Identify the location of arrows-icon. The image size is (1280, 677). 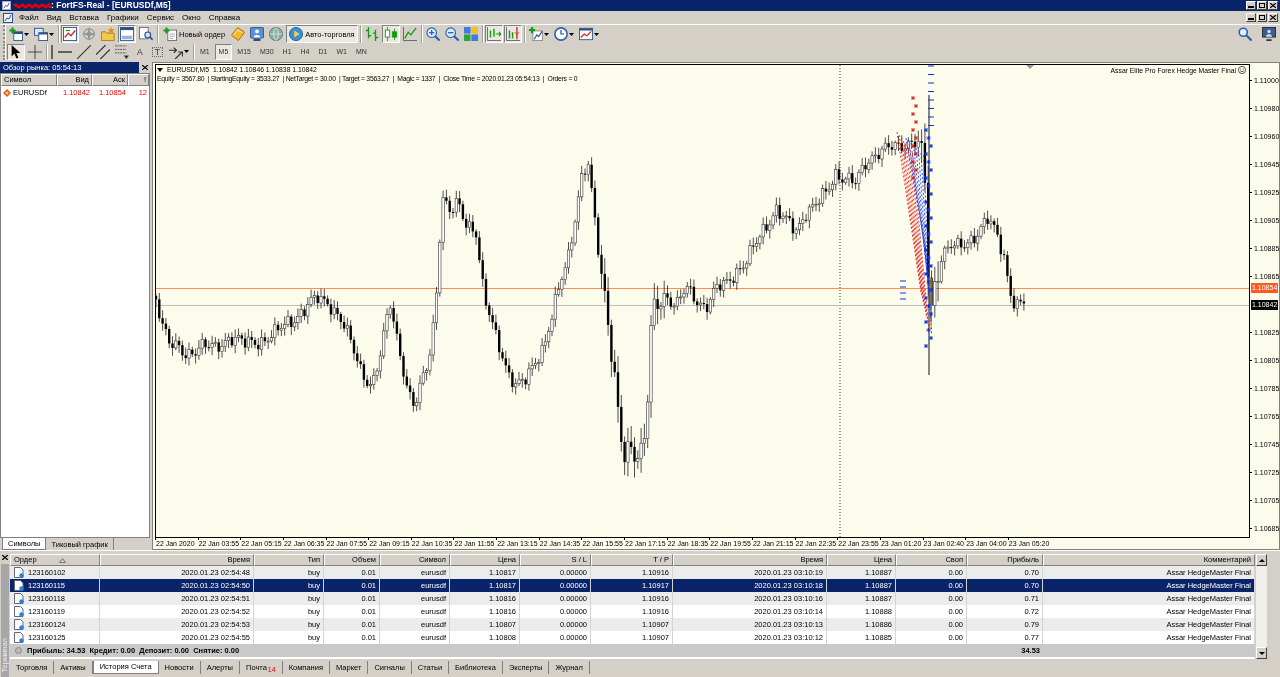
(175, 51).